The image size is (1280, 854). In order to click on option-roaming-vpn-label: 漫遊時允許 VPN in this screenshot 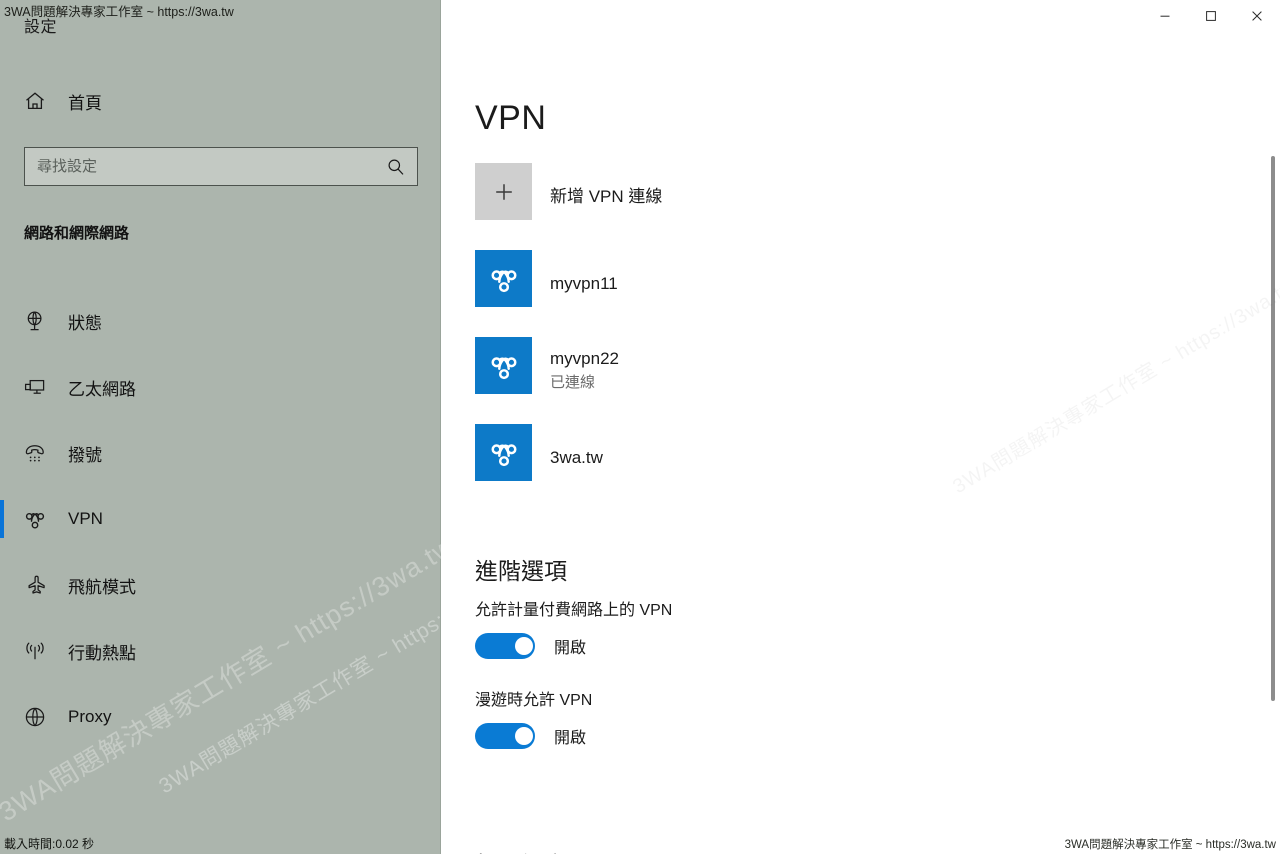, I will do `click(534, 700)`.